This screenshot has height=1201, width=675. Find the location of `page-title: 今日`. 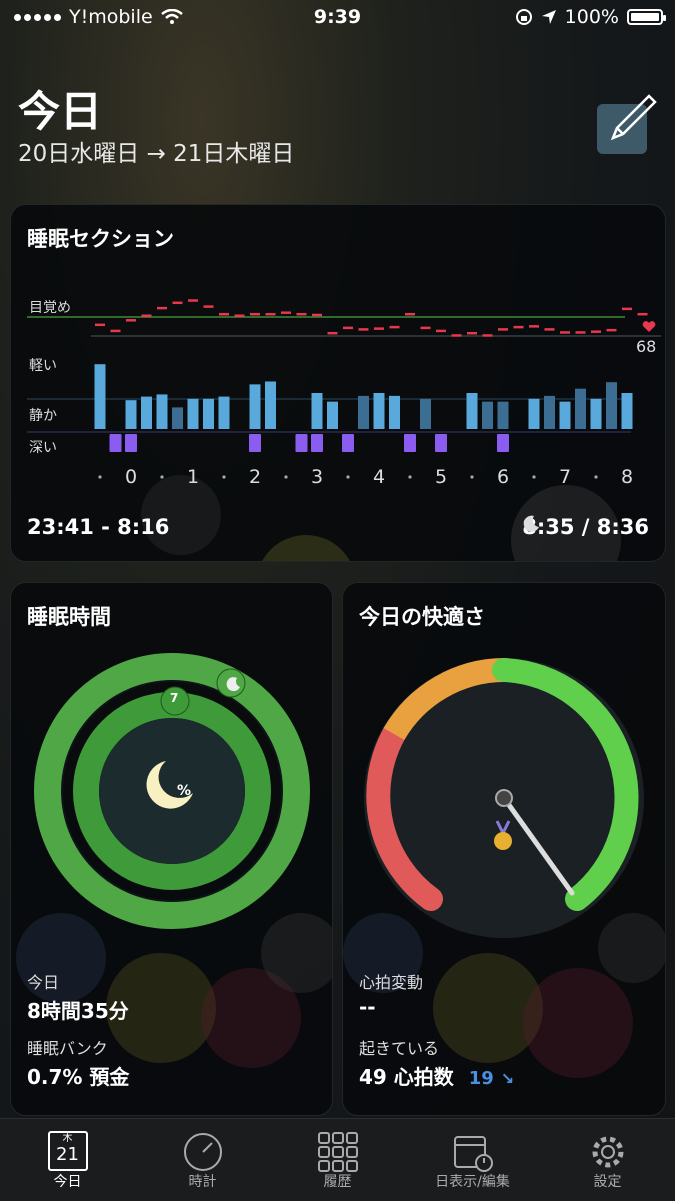

page-title: 今日 is located at coordinates (60, 111).